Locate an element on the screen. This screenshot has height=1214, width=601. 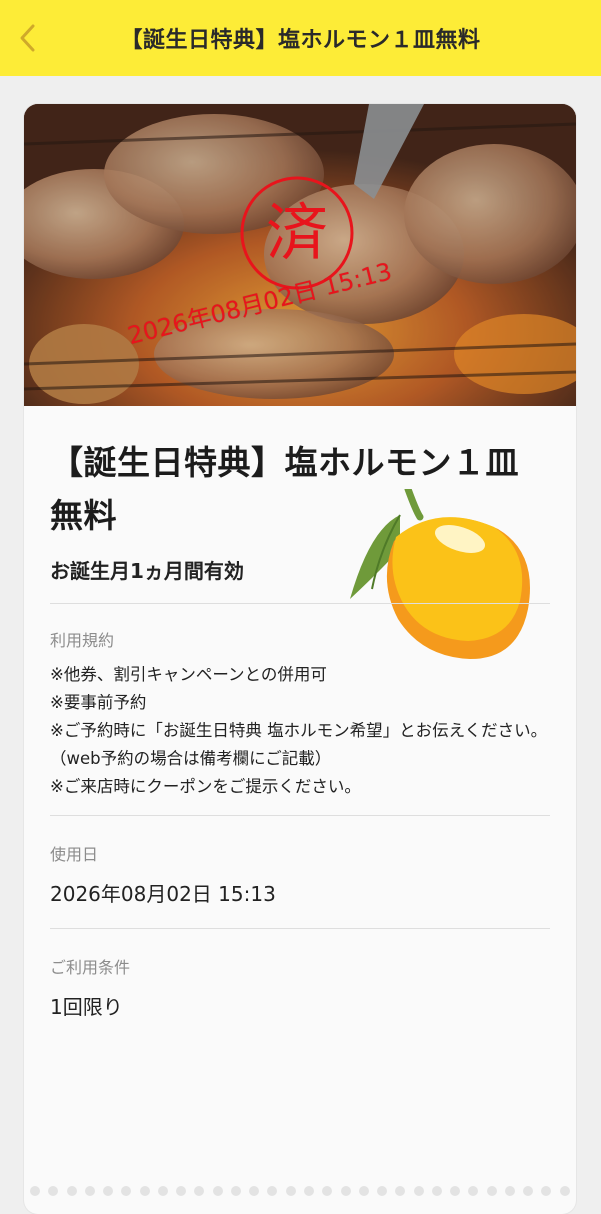
chevron-left-icon is located at coordinates (27, 38).